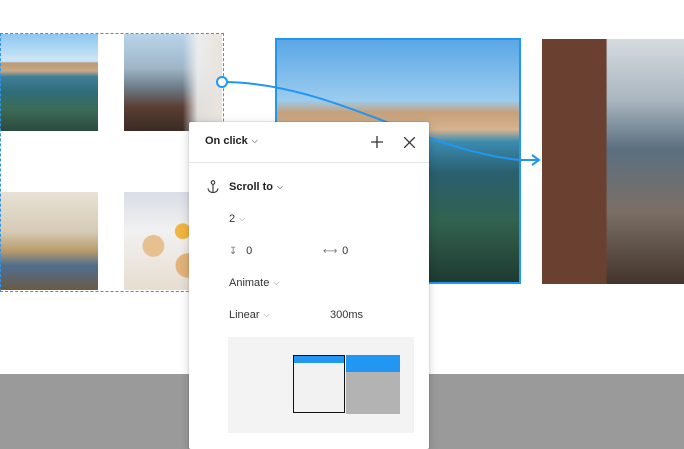 This screenshot has width=684, height=449. I want to click on destination-value: 2, so click(232, 219).